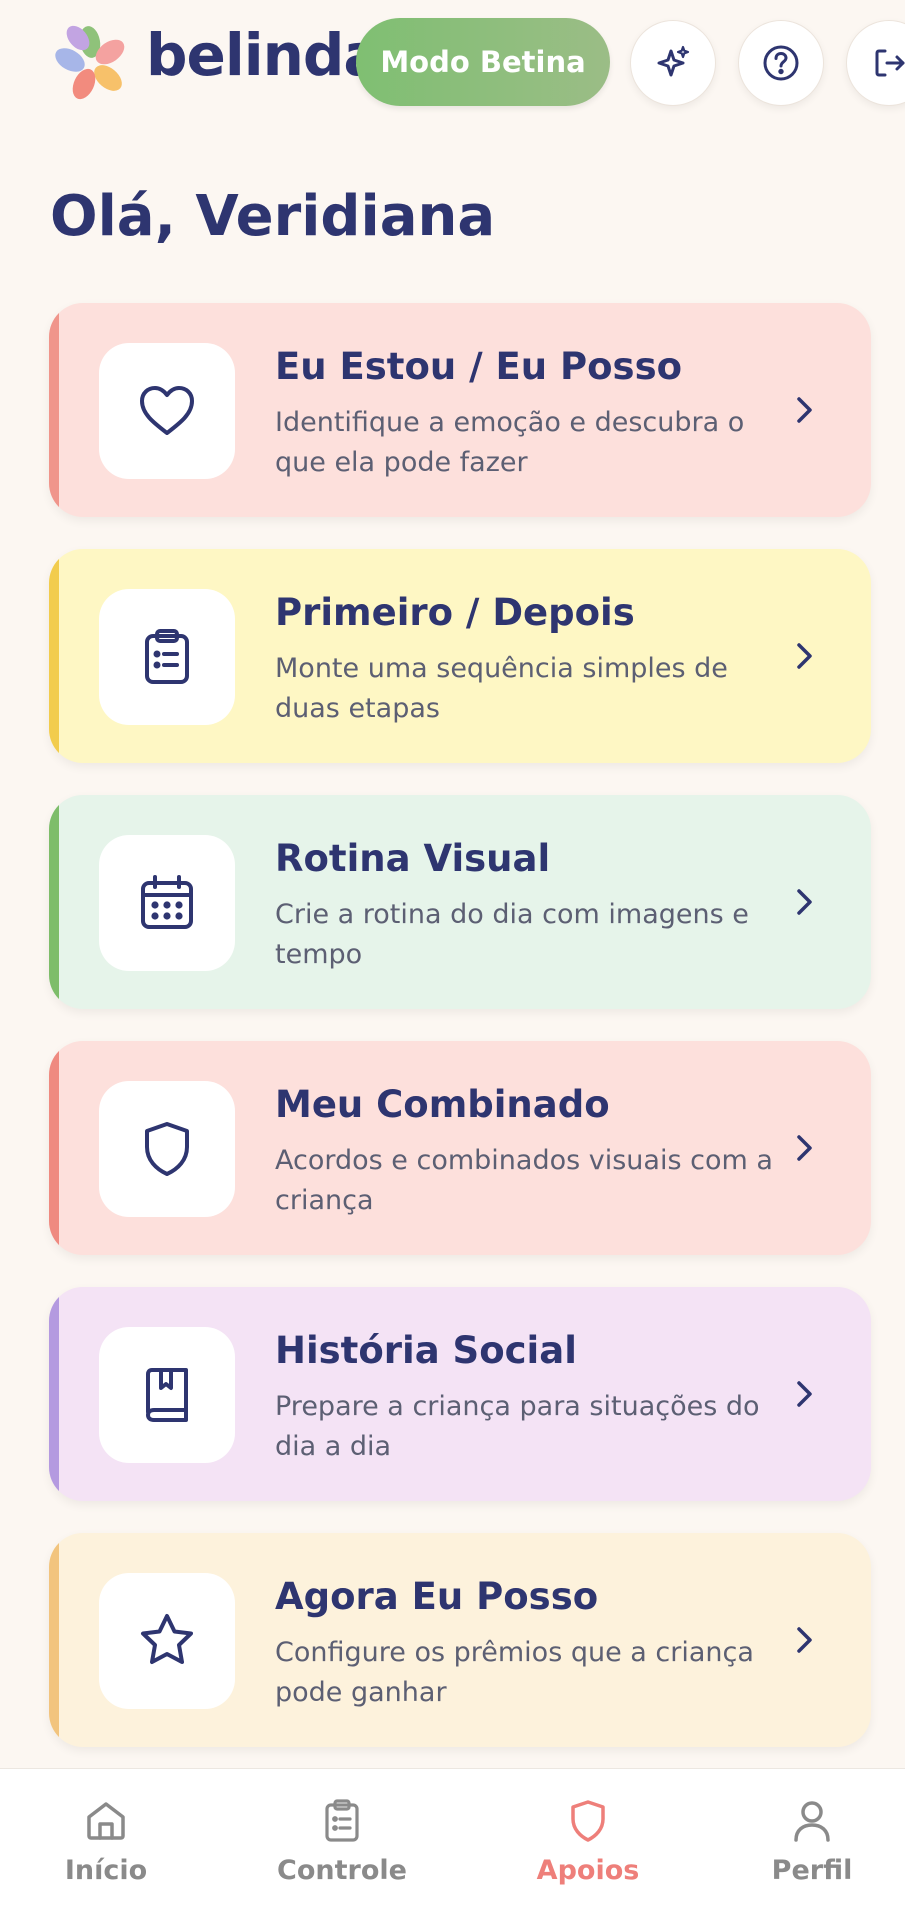  What do you see at coordinates (512, 934) in the screenshot?
I see `card-description: Crie a rotina do dia com imagens e tempo` at bounding box center [512, 934].